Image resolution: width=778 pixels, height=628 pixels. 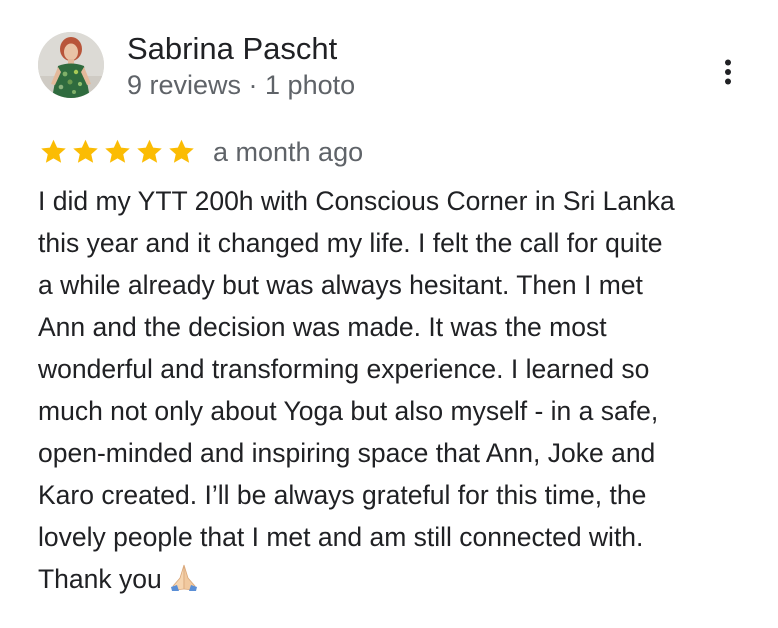 I want to click on review-text-line-content: Thank you, so click(x=100, y=579).